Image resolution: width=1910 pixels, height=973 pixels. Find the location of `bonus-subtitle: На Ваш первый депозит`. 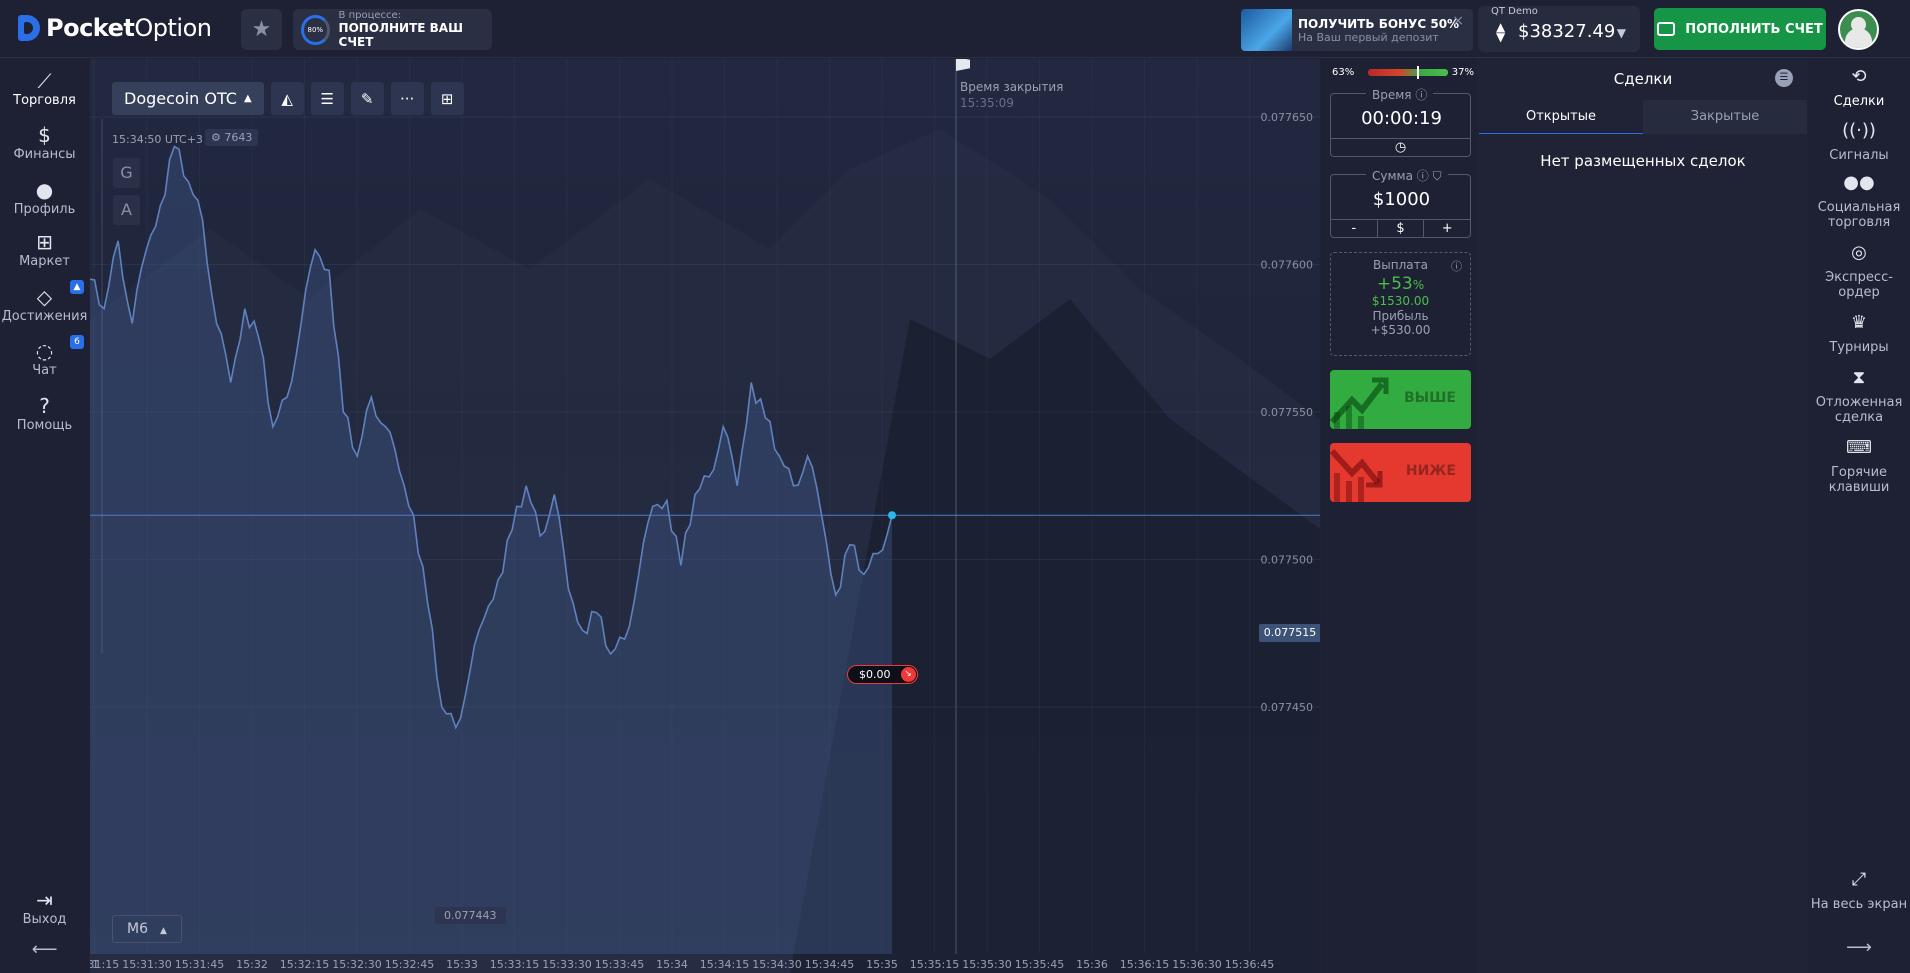

bonus-subtitle: На Ваш первый депозит is located at coordinates (1368, 37).